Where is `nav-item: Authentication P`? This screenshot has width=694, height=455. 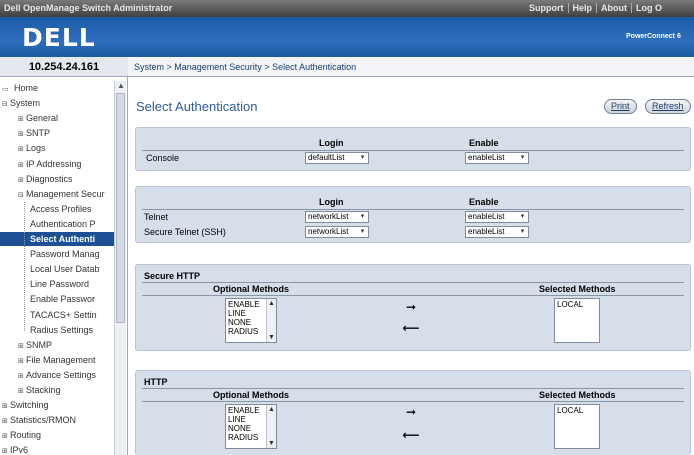 nav-item: Authentication P is located at coordinates (72, 224).